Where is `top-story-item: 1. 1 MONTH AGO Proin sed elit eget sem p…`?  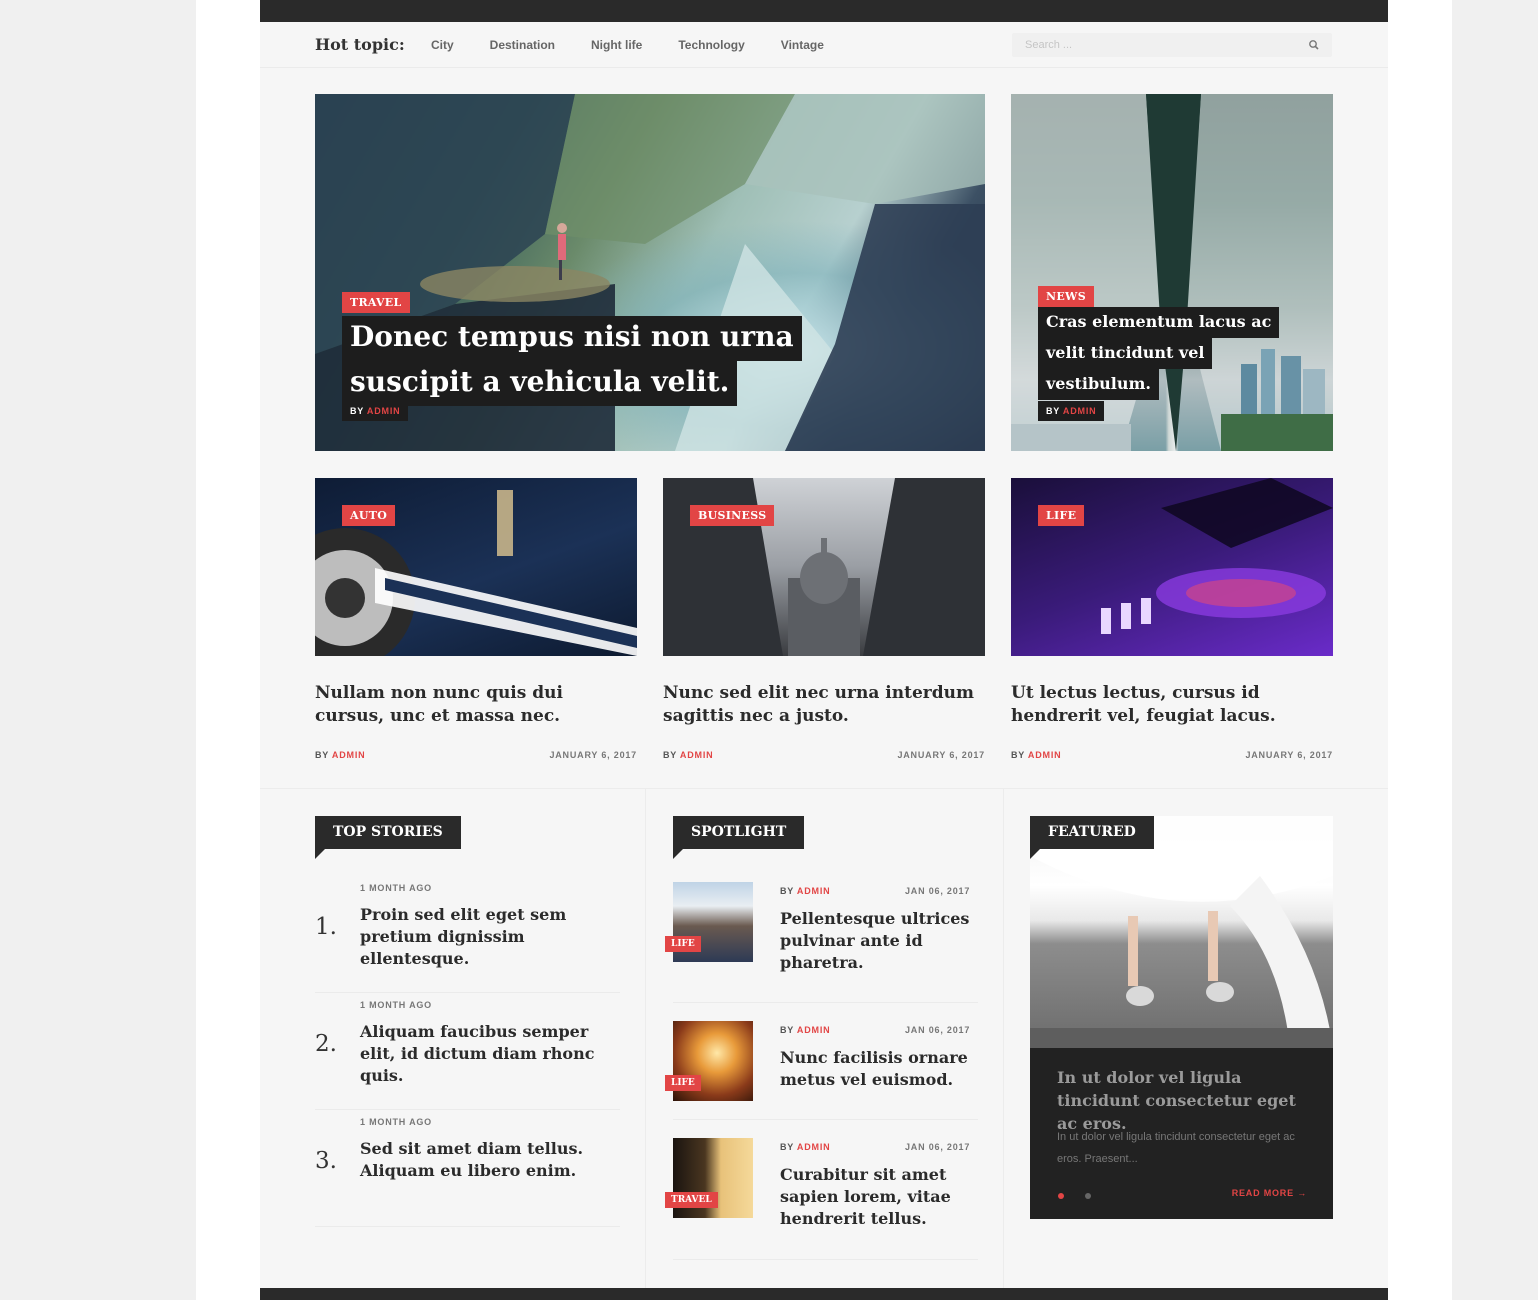 top-story-item: 1. 1 MONTH AGO Proin sed elit eget sem p… is located at coordinates (467, 934).